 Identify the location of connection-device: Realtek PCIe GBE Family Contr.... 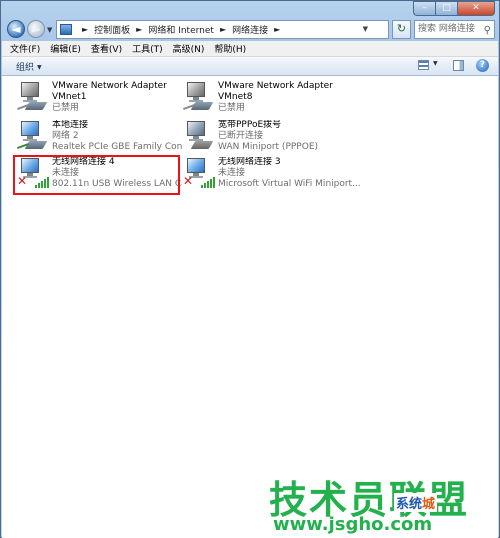
(117, 147).